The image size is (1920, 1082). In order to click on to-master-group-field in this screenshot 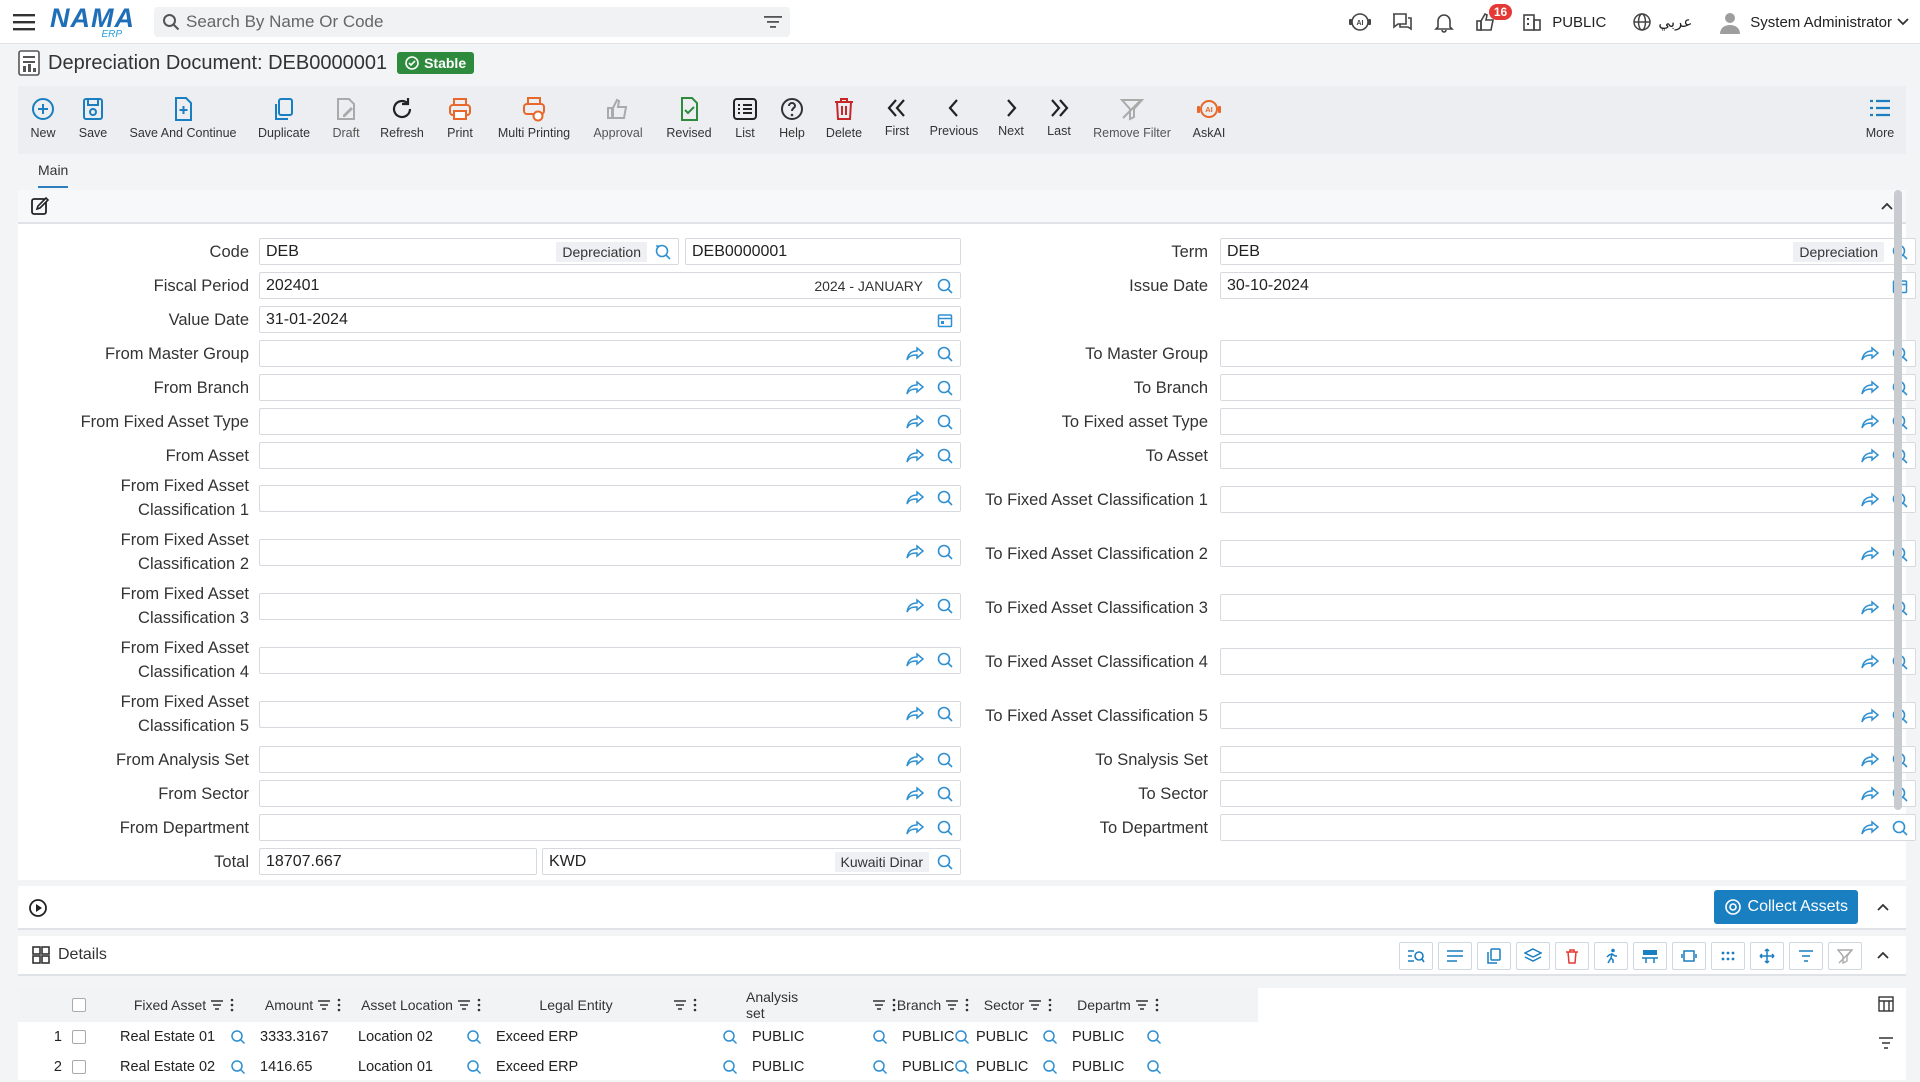, I will do `click(1568, 353)`.